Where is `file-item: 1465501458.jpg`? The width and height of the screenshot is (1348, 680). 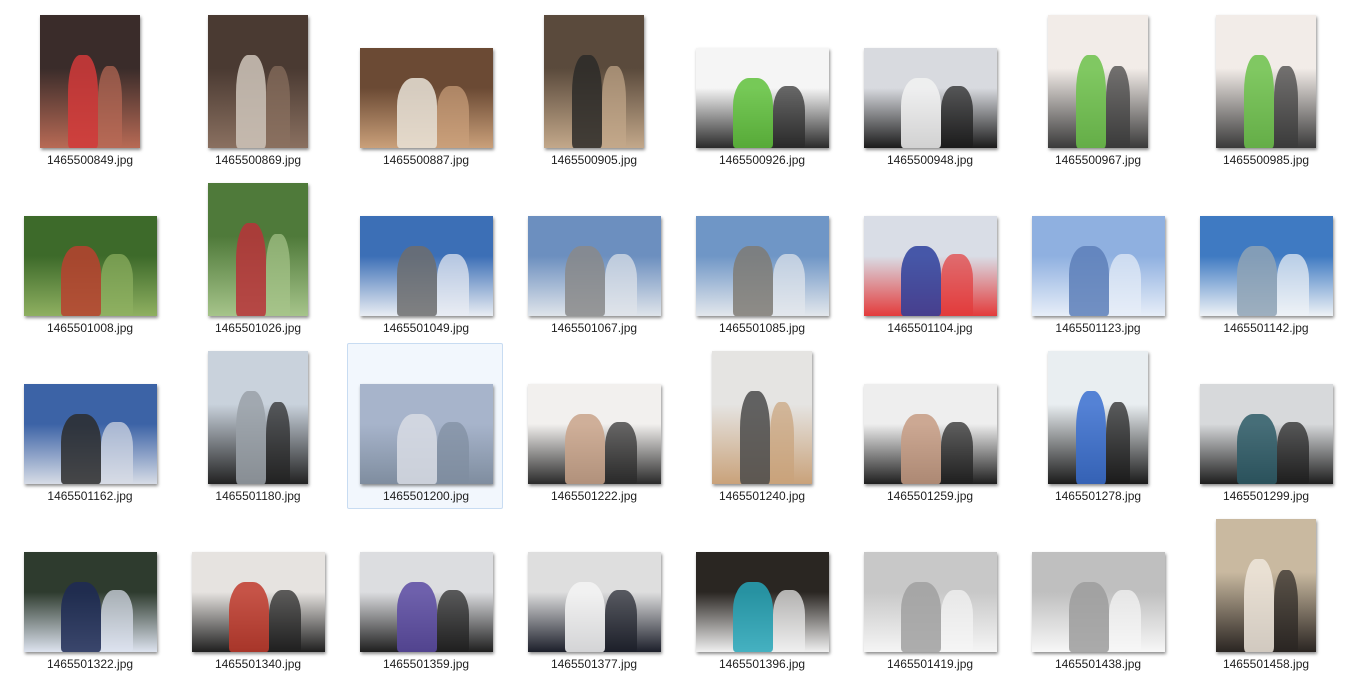 file-item: 1465501458.jpg is located at coordinates (1265, 594).